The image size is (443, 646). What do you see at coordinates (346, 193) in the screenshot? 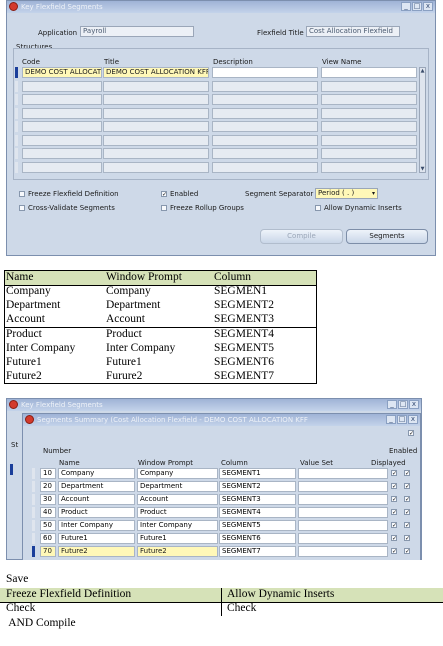
I see `segment-separator-select: Period ( . ) ▾` at bounding box center [346, 193].